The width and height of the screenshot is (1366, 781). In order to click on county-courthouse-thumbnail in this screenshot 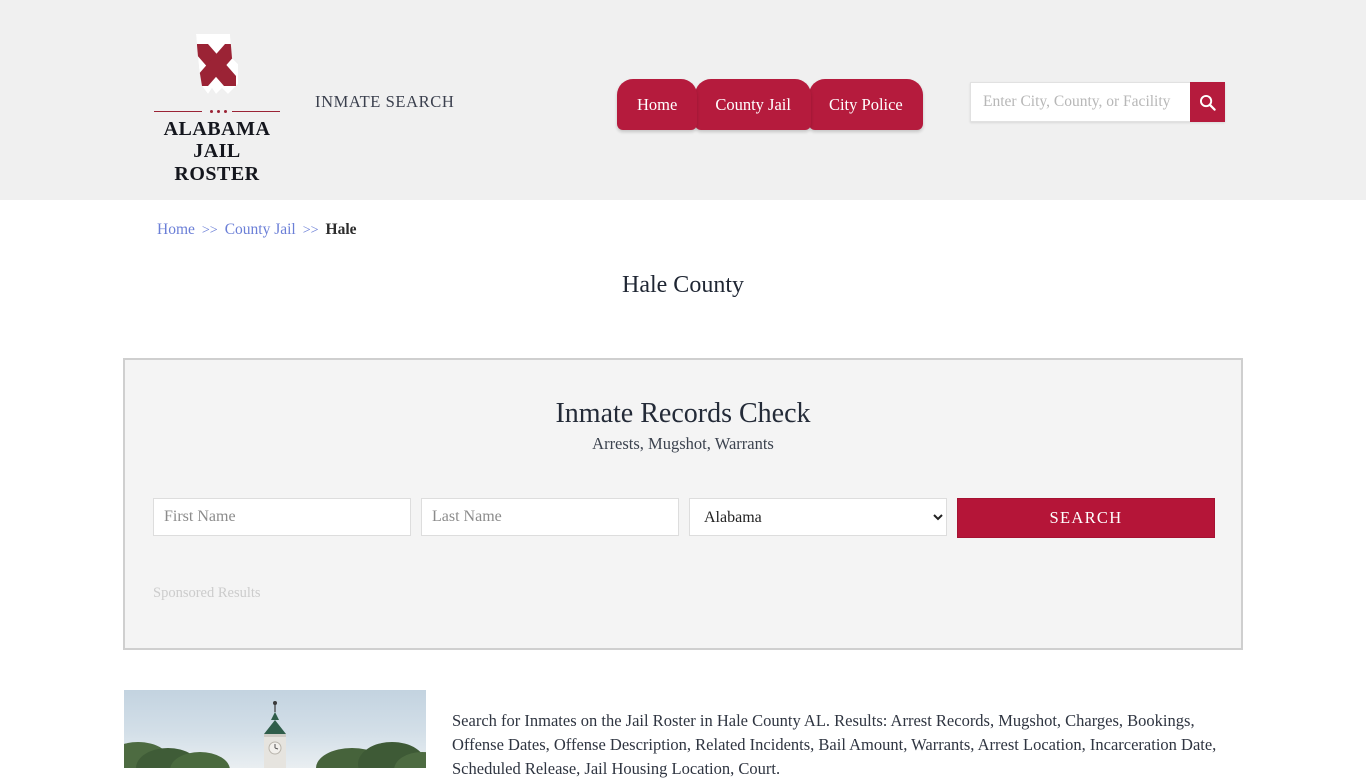, I will do `click(275, 729)`.